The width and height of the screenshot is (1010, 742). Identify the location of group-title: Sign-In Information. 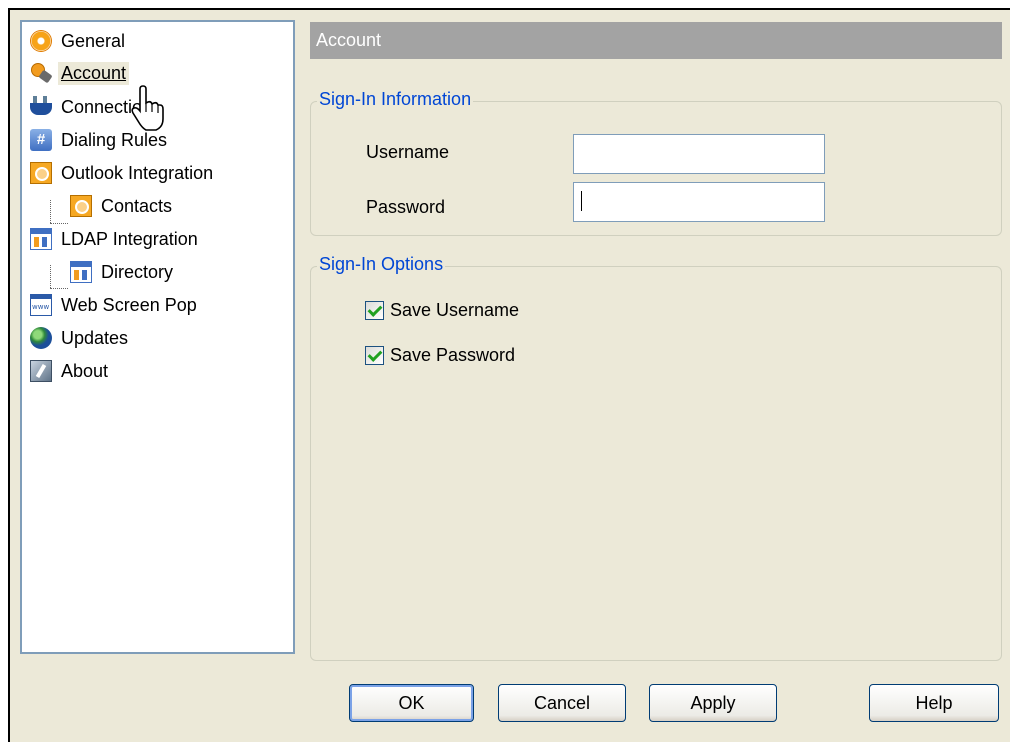
(395, 99).